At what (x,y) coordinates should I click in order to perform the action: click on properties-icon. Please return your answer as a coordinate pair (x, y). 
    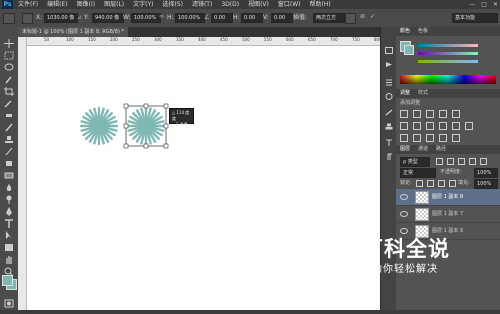
    Looking at the image, I should click on (389, 78).